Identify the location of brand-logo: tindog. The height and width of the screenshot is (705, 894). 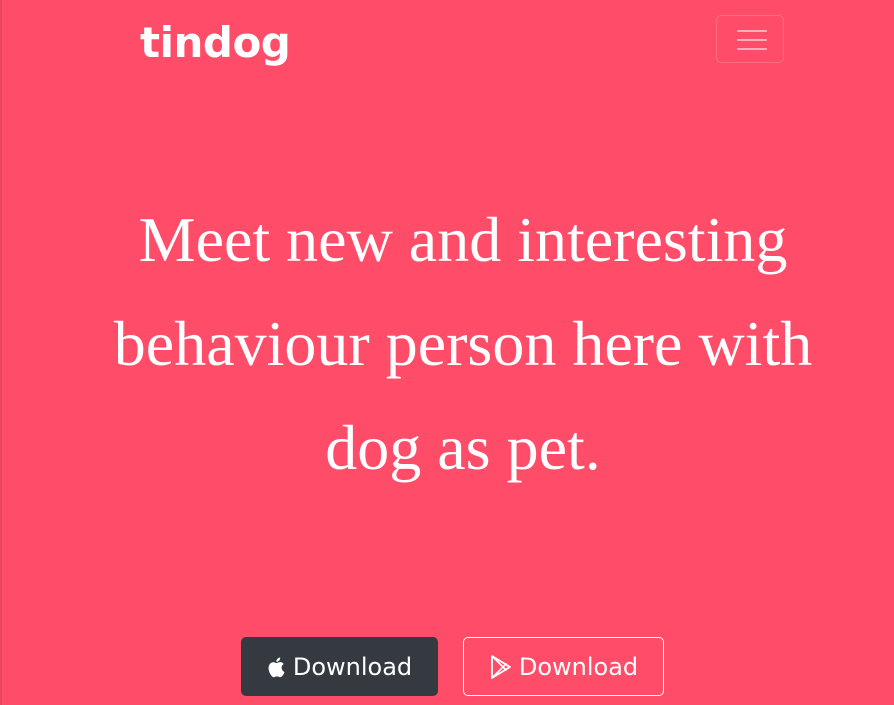
(215, 43).